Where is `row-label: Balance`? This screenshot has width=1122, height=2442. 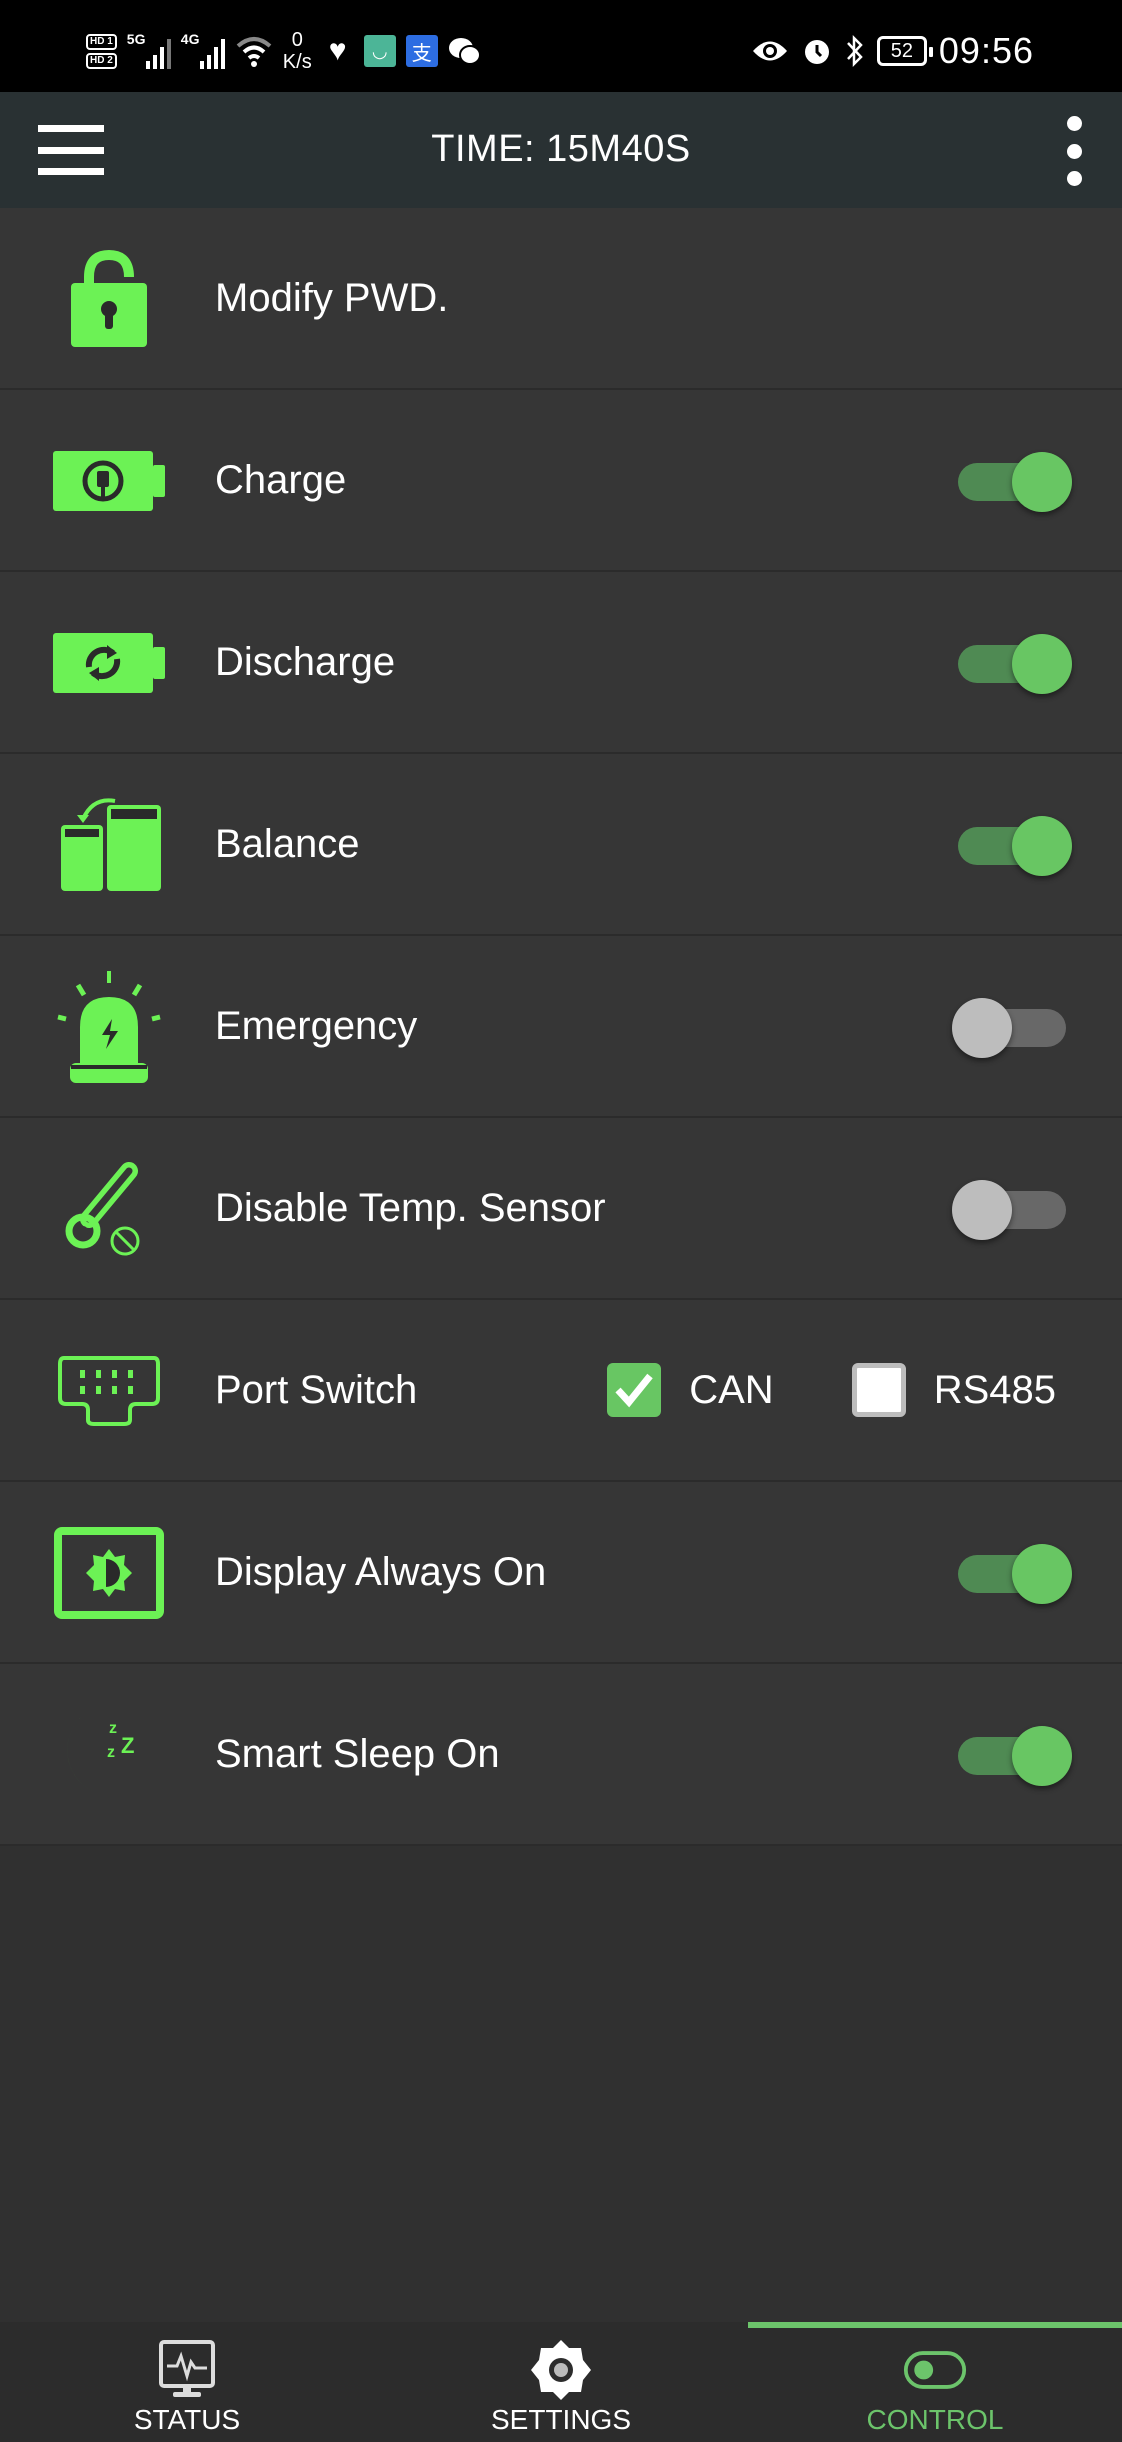
row-label: Balance is located at coordinates (287, 844).